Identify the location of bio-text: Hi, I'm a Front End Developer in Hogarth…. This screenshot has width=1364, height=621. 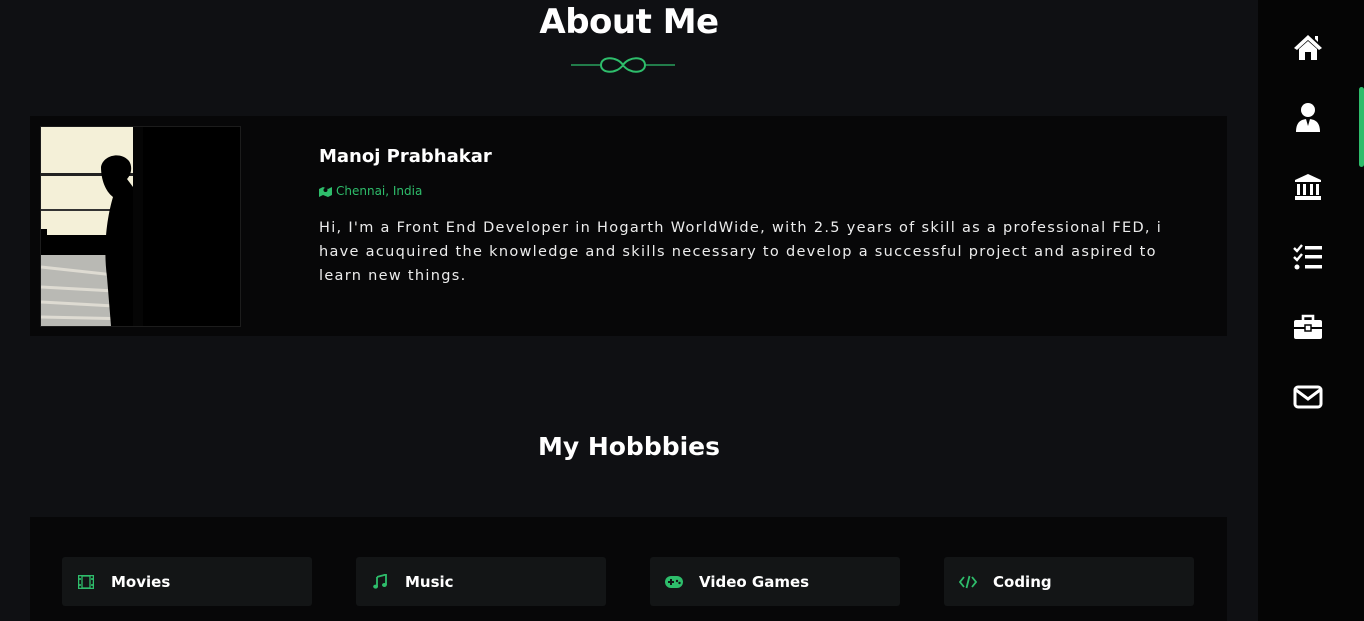
(741, 252).